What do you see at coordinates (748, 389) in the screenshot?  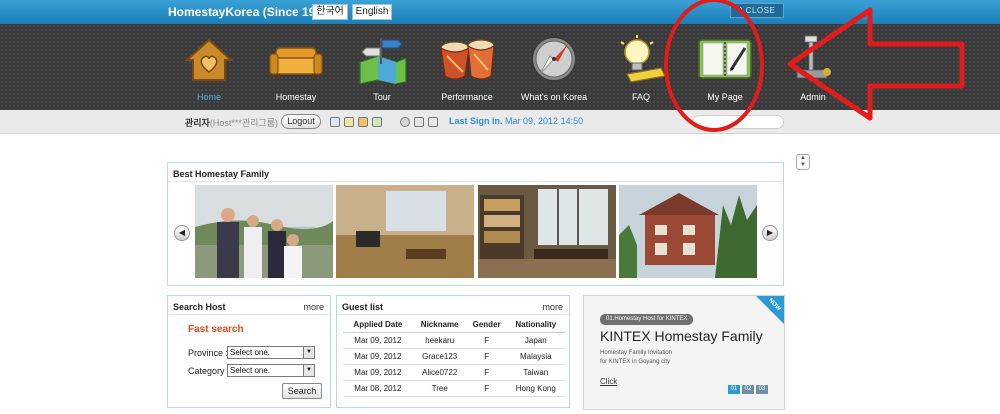 I see `promo-page-2: 02` at bounding box center [748, 389].